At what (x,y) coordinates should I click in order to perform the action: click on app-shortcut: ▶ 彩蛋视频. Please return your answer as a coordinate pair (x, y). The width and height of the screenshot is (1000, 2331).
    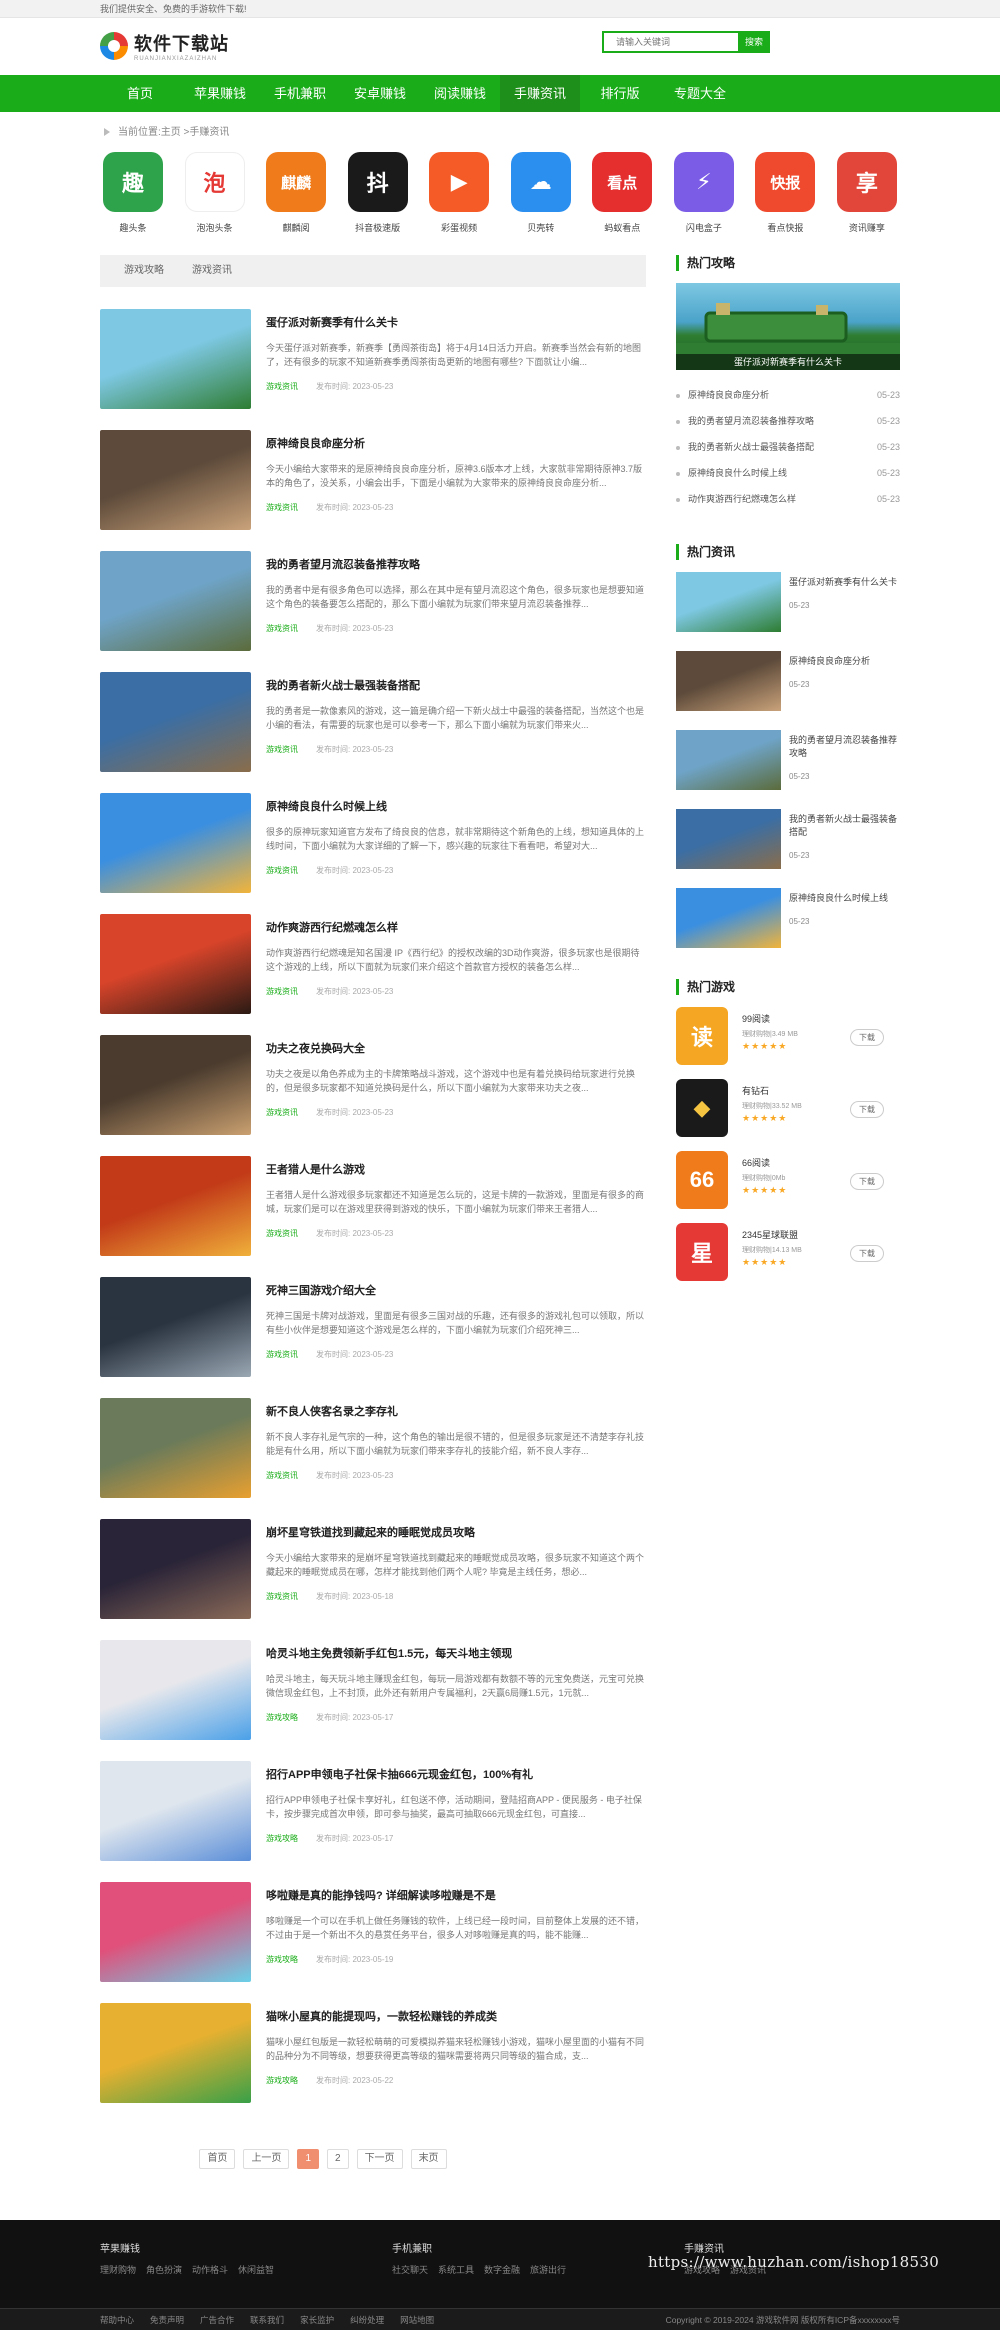
    Looking at the image, I should click on (459, 203).